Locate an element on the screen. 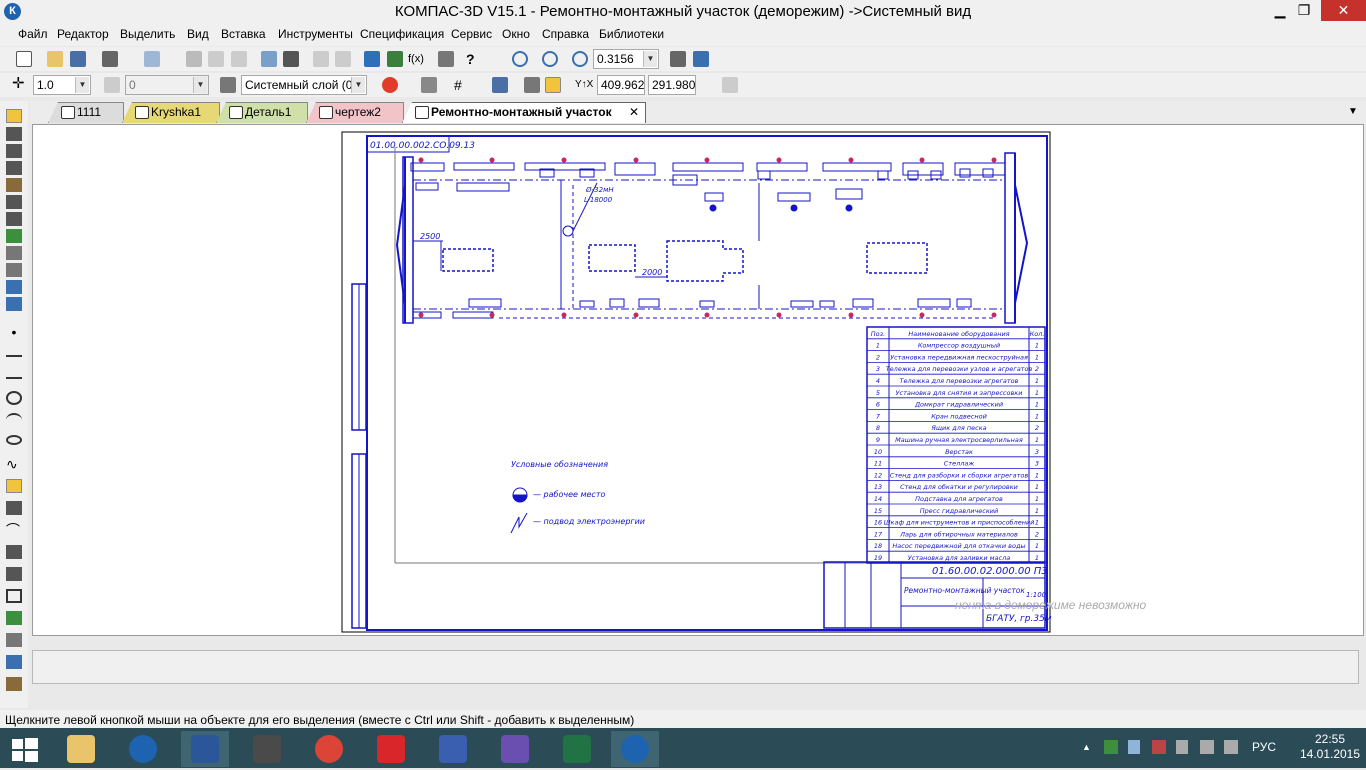 Image resolution: width=1366 pixels, height=770 pixels. new-document-icon is located at coordinates (24, 59).